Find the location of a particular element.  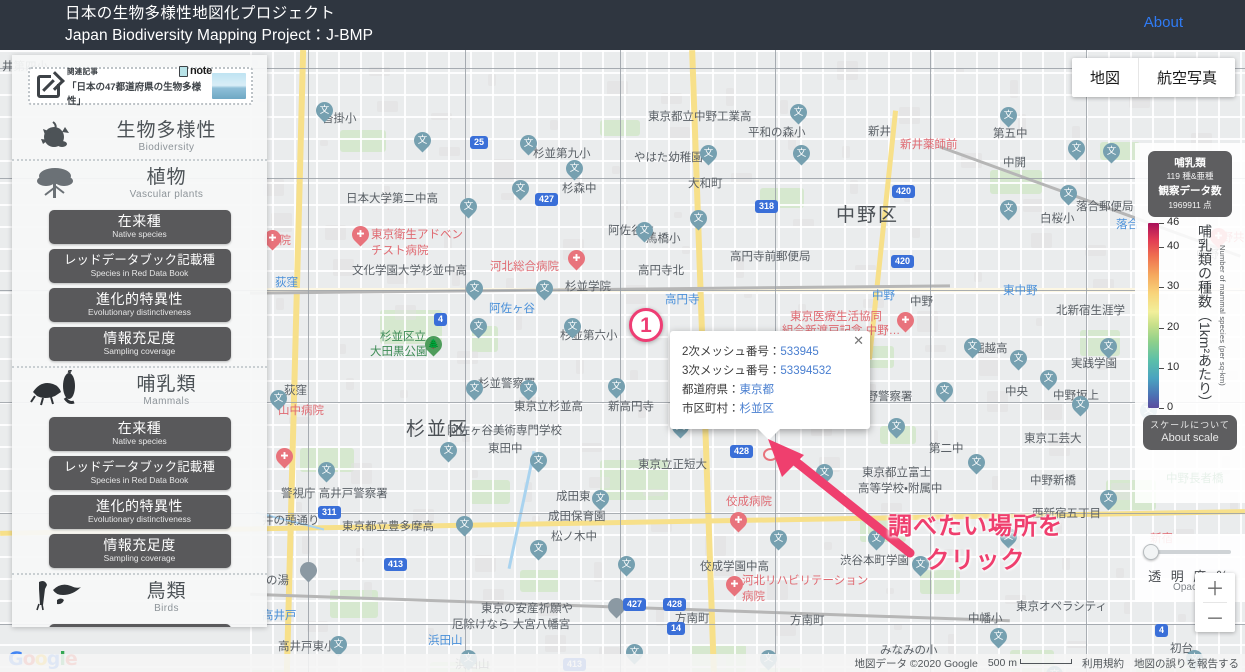

taxon-header-3: 鳥類 Birds is located at coordinates (139, 596).